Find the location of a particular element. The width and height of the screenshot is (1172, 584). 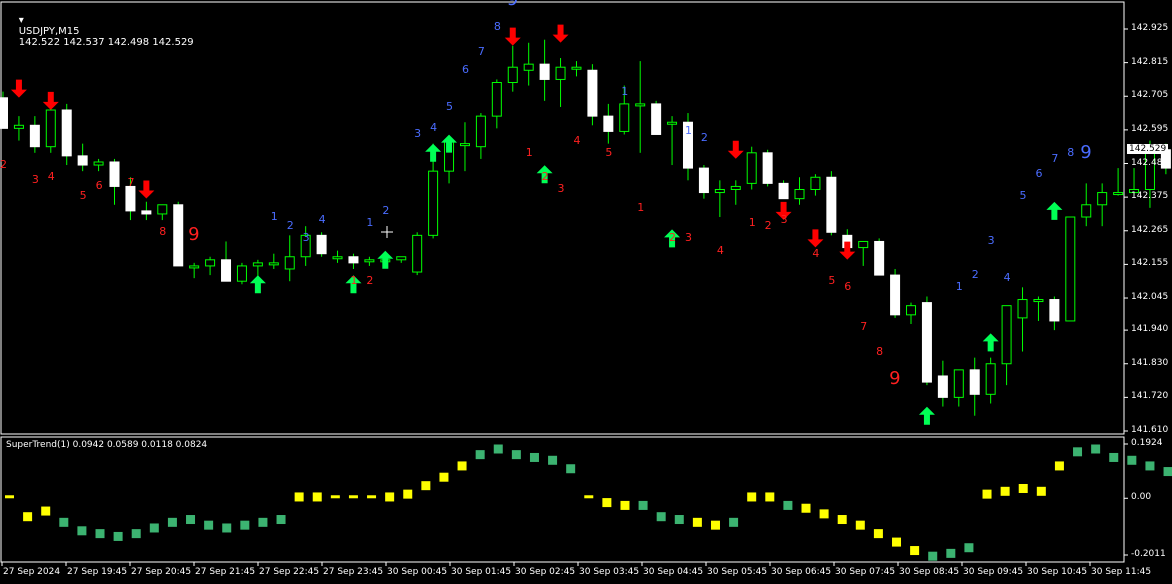

sequence-count-up: 9 is located at coordinates (1086, 152).